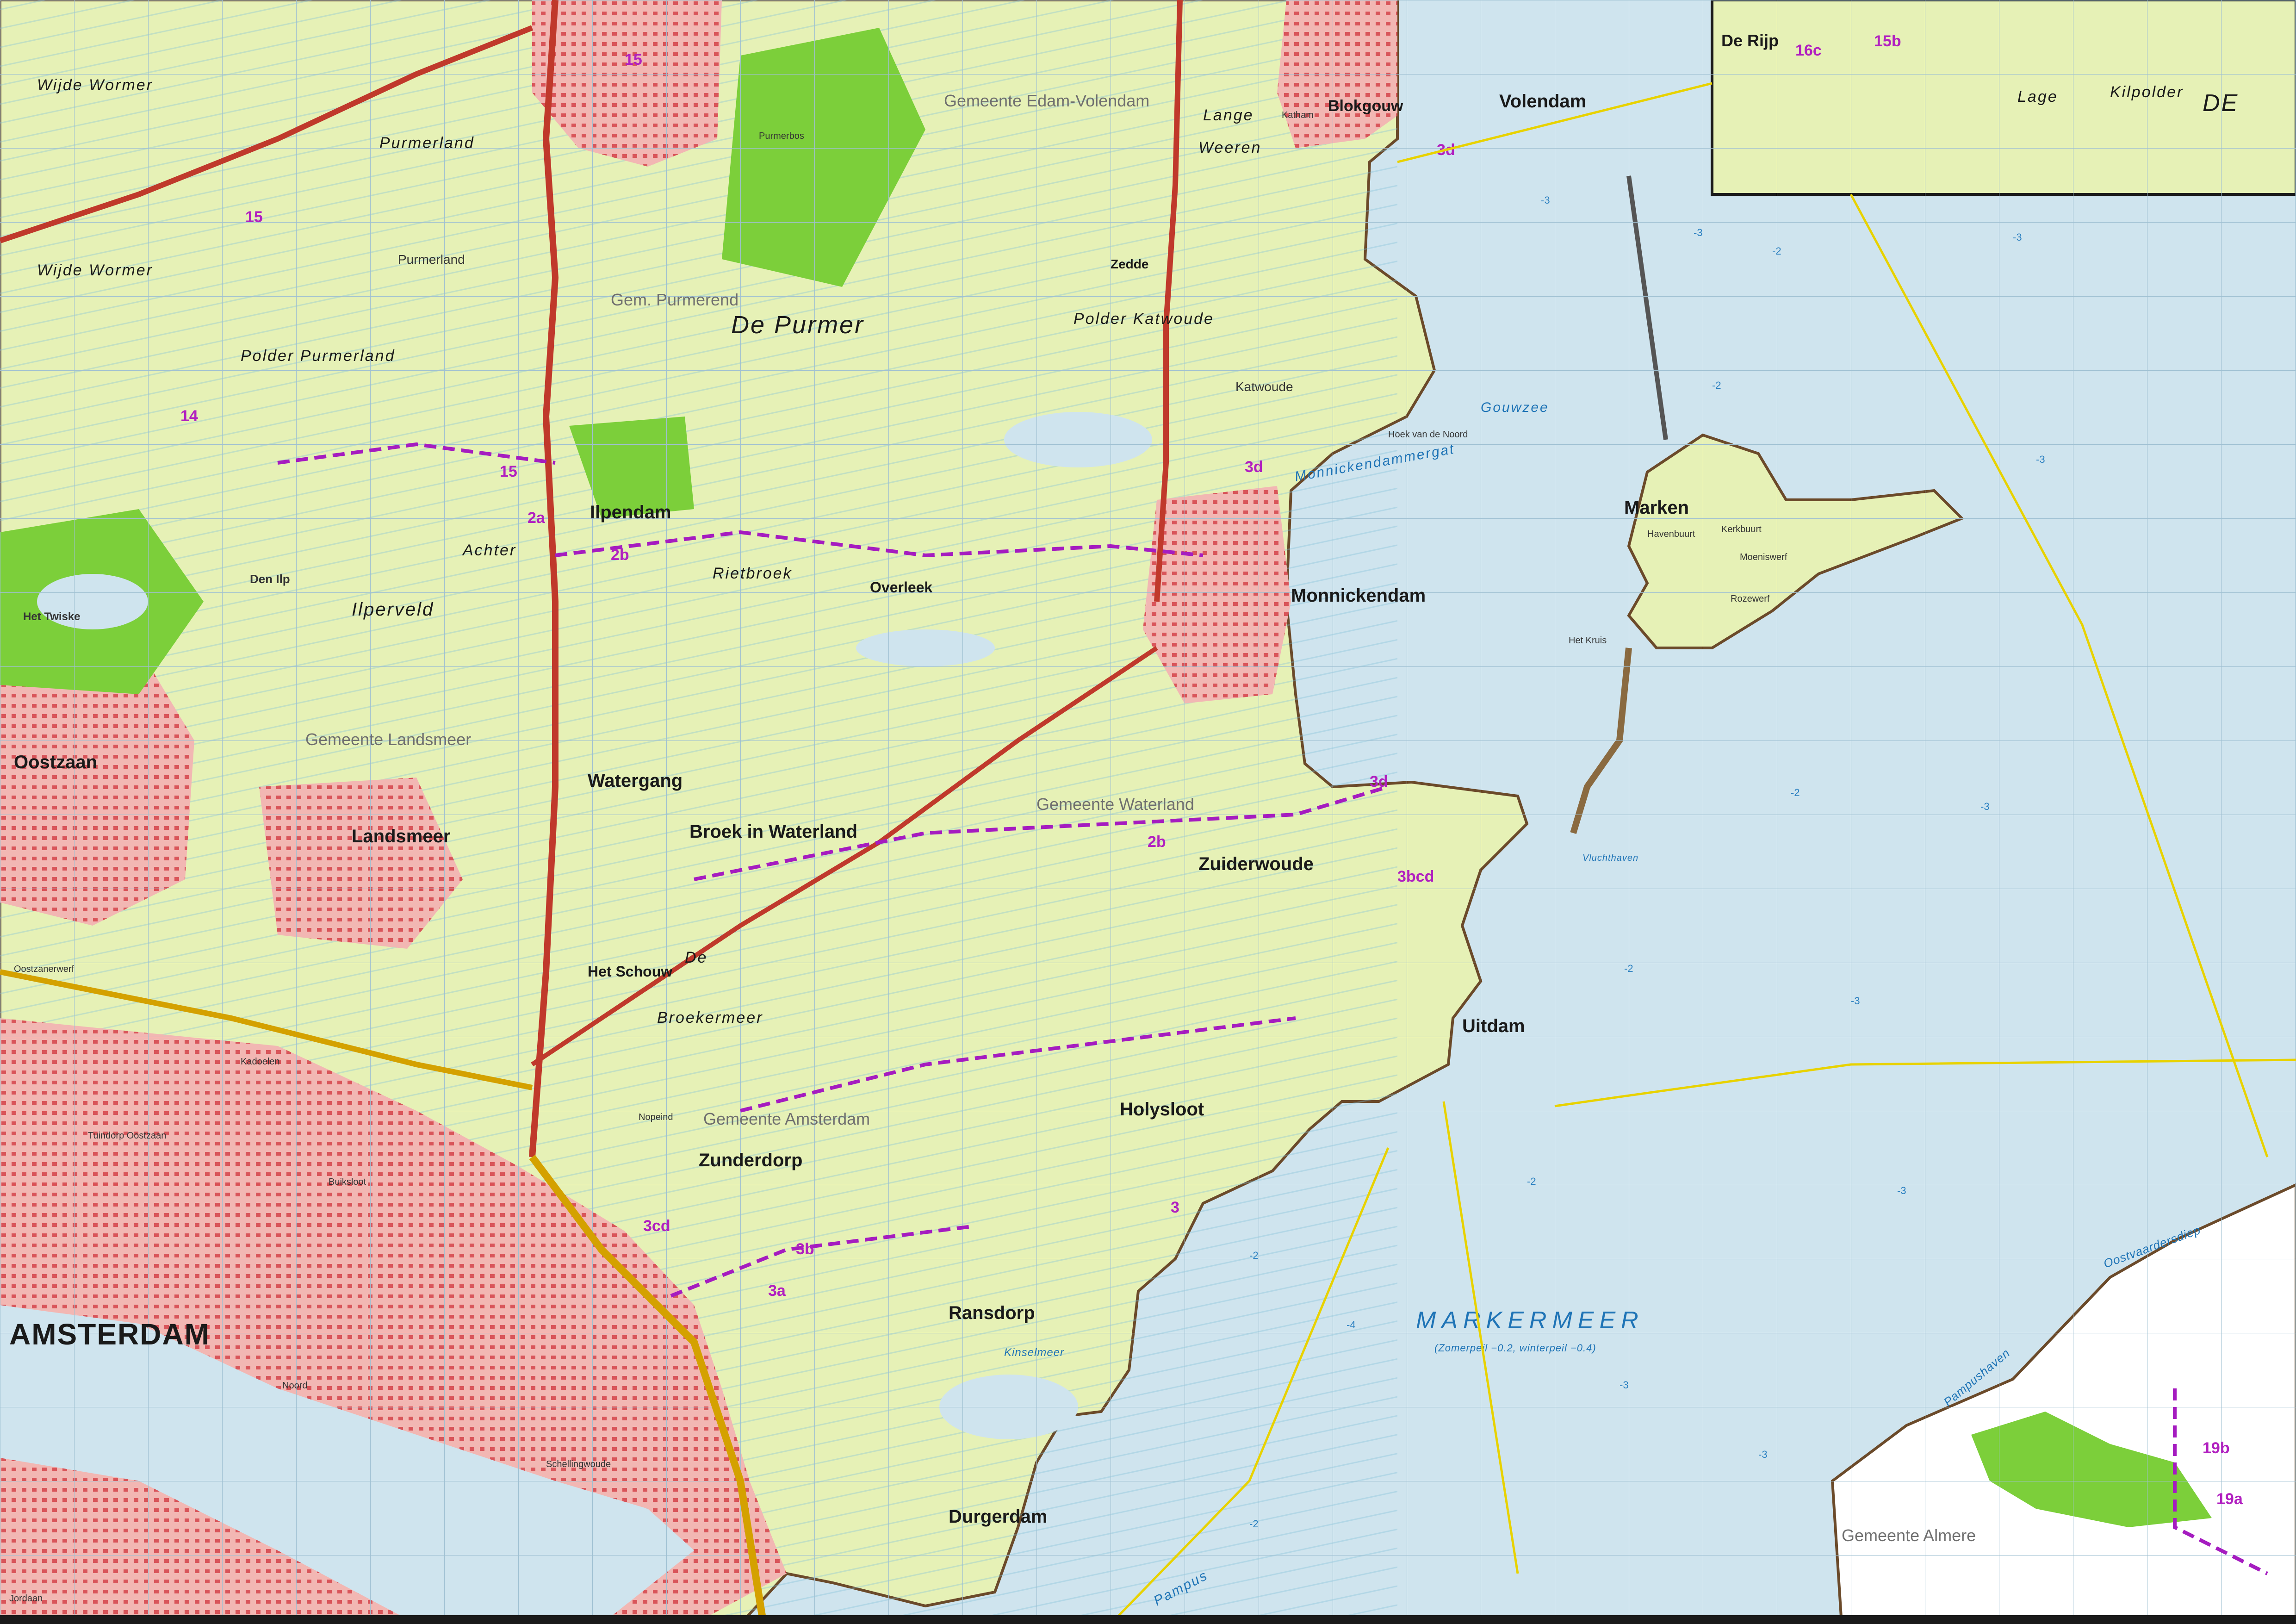 The height and width of the screenshot is (1624, 2296). What do you see at coordinates (52, 616) in the screenshot?
I see `place-label: Het Twiske` at bounding box center [52, 616].